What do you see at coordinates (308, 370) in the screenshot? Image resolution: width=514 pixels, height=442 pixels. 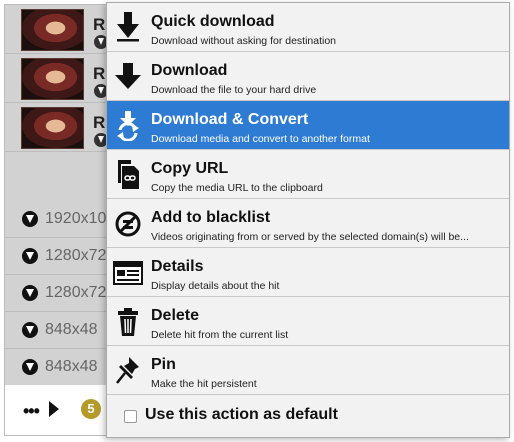 I see `menu-item-pin: Pin Make the hit persistent` at bounding box center [308, 370].